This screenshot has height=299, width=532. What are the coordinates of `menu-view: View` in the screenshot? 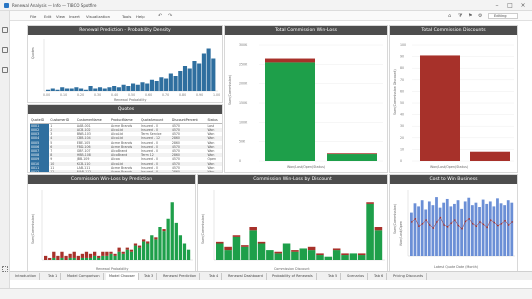 It's located at (60, 16).